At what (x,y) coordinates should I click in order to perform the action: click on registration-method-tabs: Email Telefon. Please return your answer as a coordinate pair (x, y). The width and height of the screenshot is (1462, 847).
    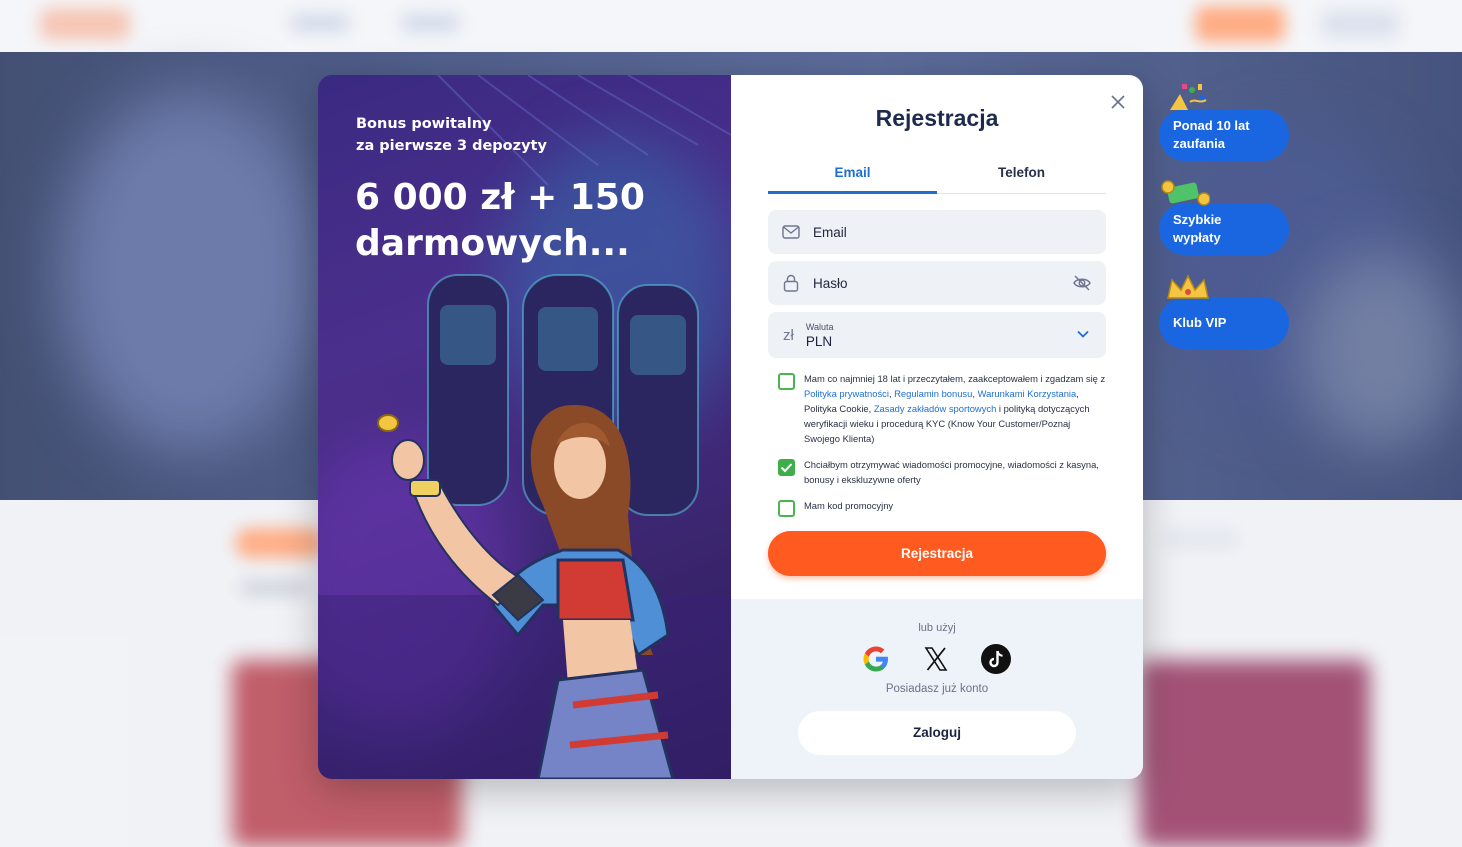
    Looking at the image, I should click on (937, 177).